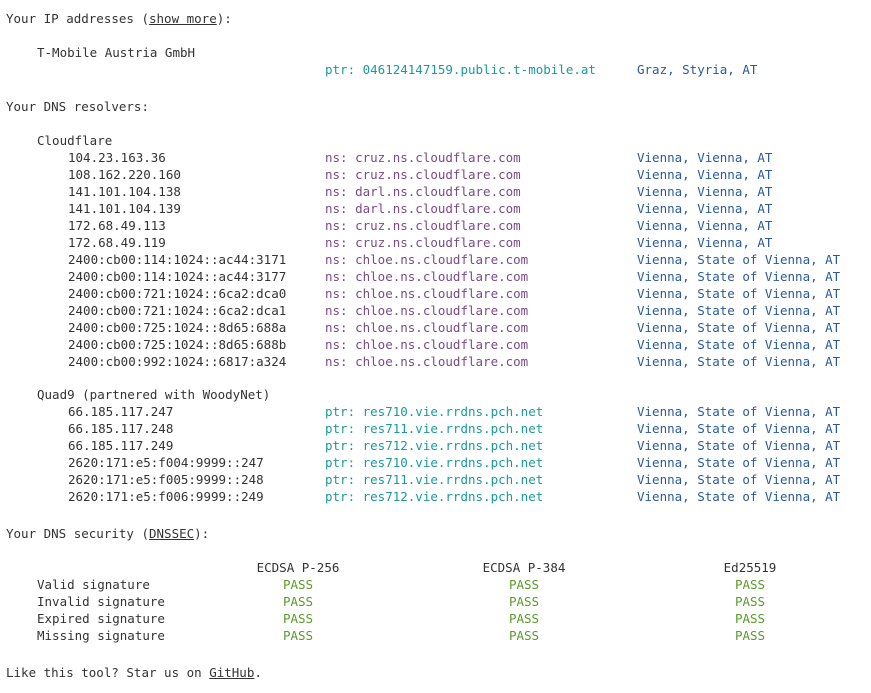  Describe the element at coordinates (124, 174) in the screenshot. I see `resolver-ip: 108.162.220.160` at that location.